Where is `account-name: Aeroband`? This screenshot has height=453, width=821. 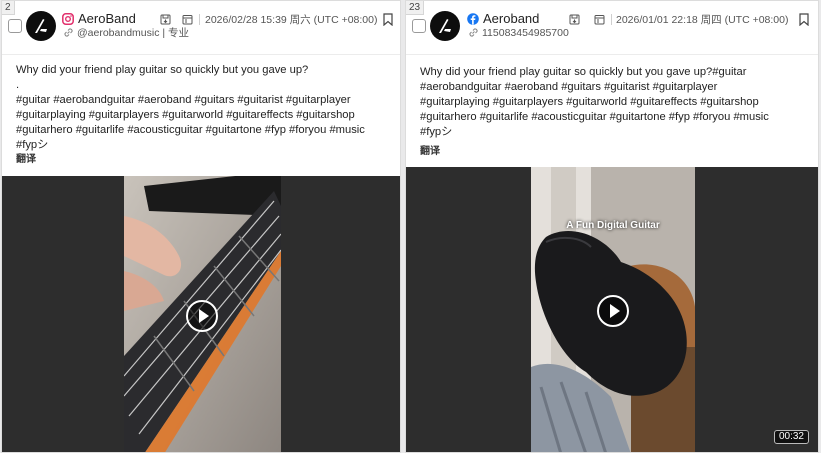
account-name: Aeroband is located at coordinates (511, 19).